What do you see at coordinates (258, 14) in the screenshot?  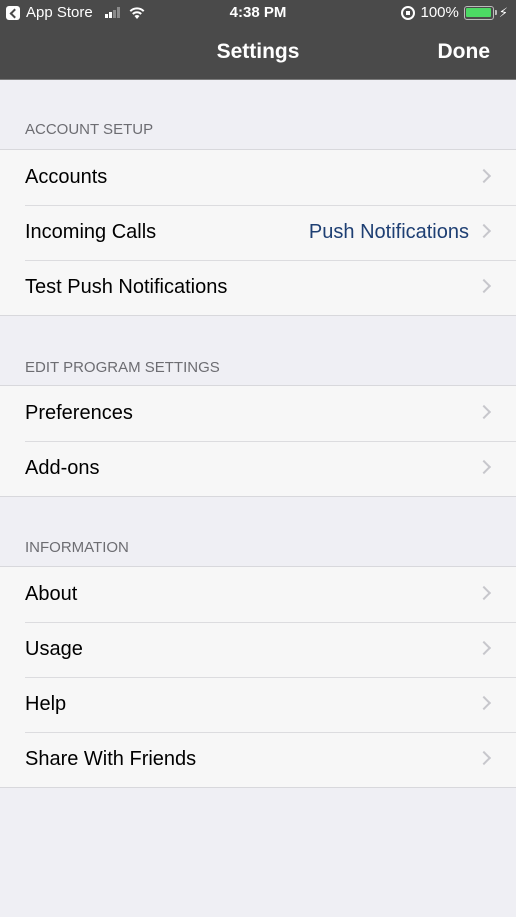 I see `status-bar: App Store 4:38 PM 100% ⚡︎` at bounding box center [258, 14].